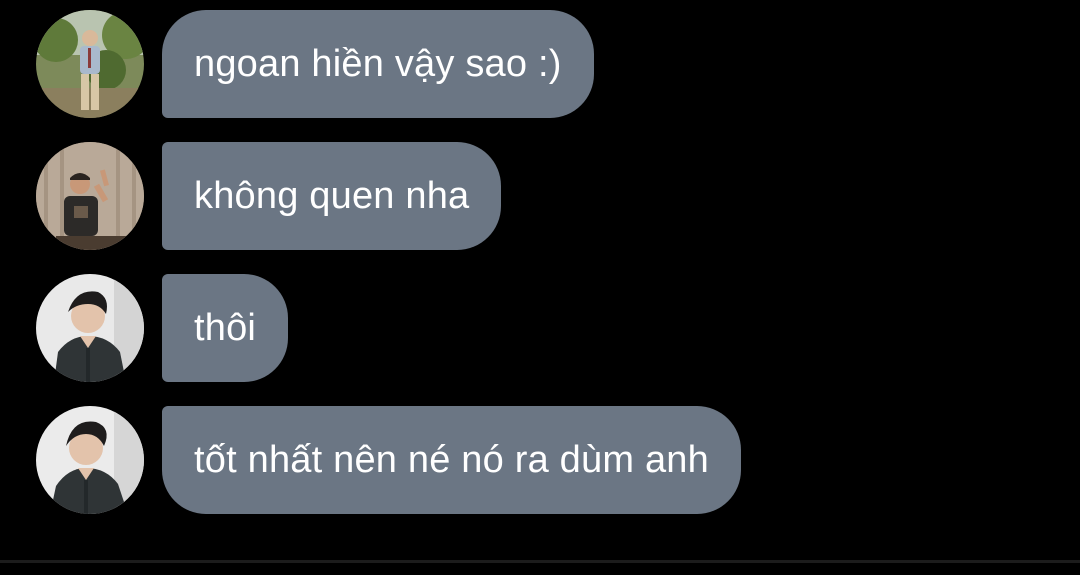 The image size is (1080, 575). I want to click on message-text: thôi, so click(225, 327).